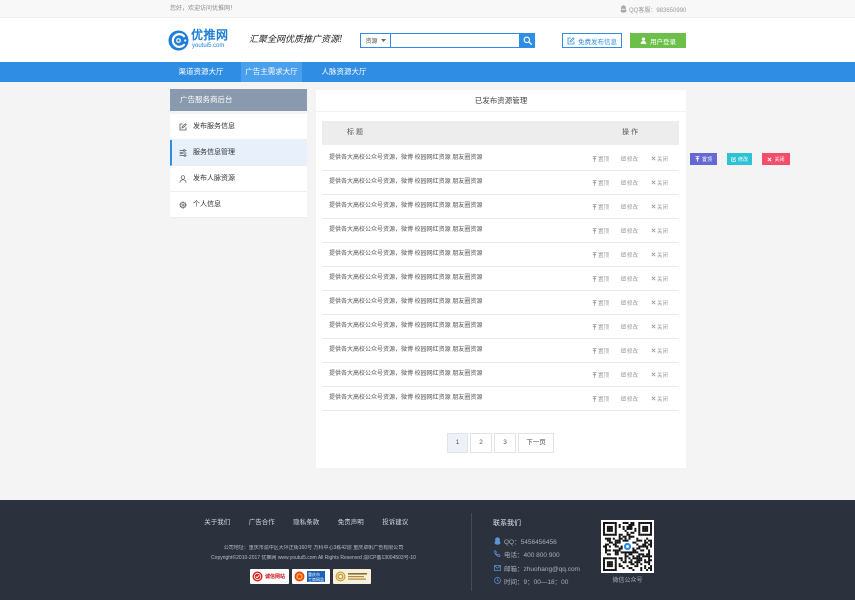 The width and height of the screenshot is (855, 600). I want to click on search-button, so click(527, 40).